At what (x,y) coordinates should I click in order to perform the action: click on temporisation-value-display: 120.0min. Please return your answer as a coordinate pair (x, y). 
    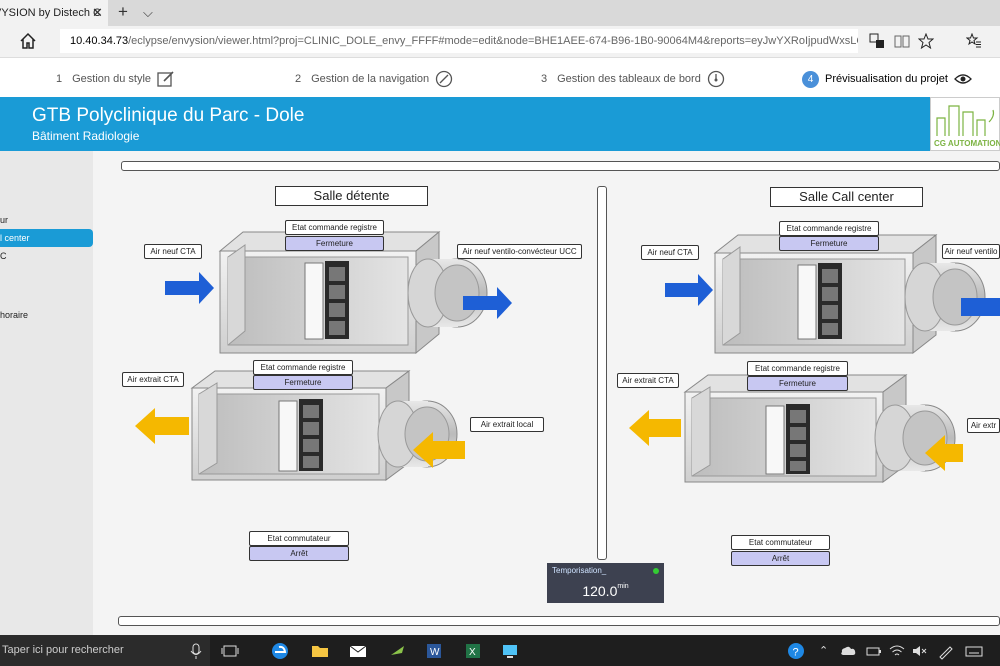
    Looking at the image, I should click on (605, 591).